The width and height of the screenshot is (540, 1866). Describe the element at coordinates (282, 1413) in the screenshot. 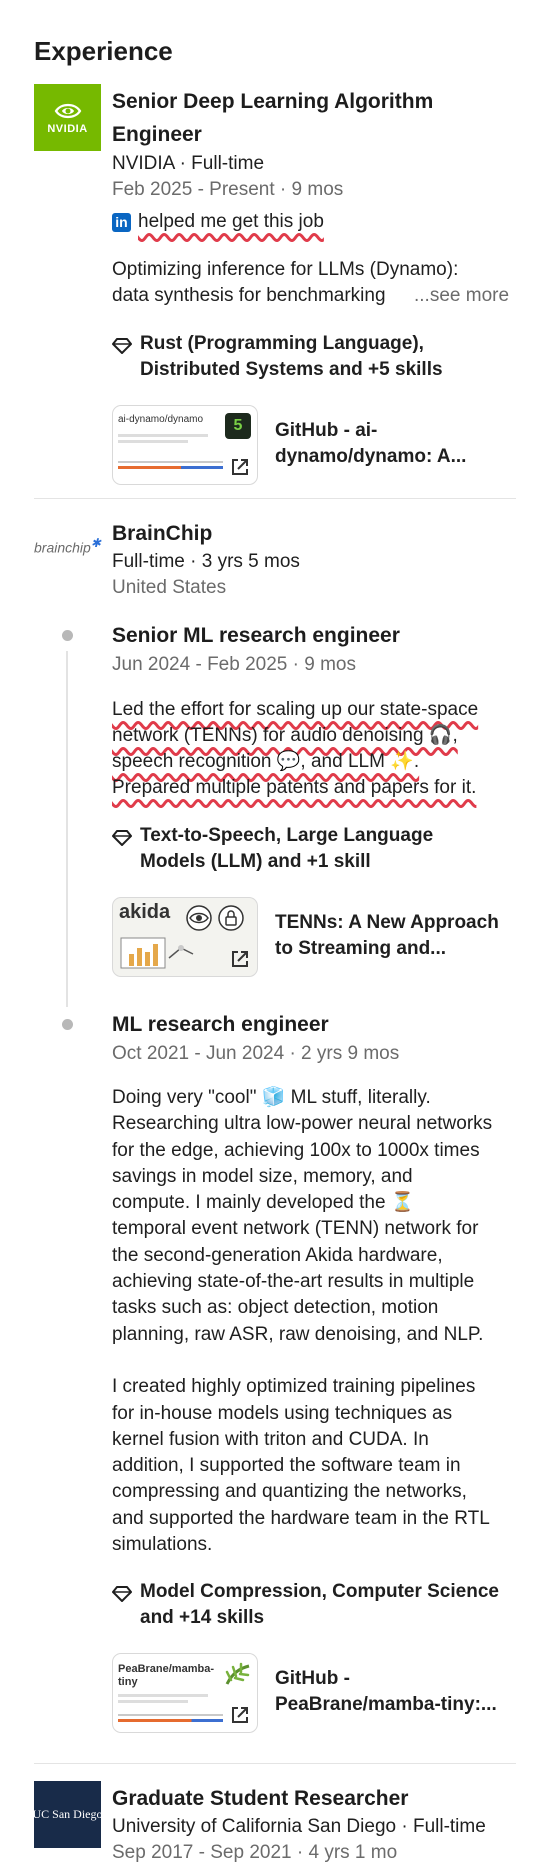

I see `role-description-line: for in-house models using techniques as` at that location.